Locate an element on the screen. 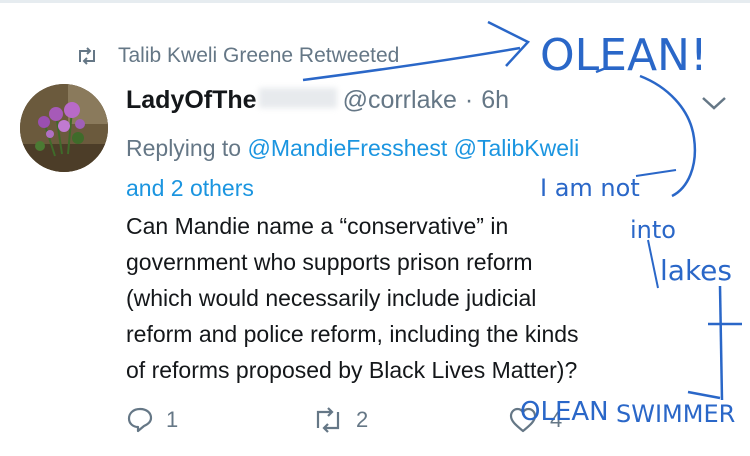 This screenshot has height=456, width=750. author-name-obscured is located at coordinates (297, 98).